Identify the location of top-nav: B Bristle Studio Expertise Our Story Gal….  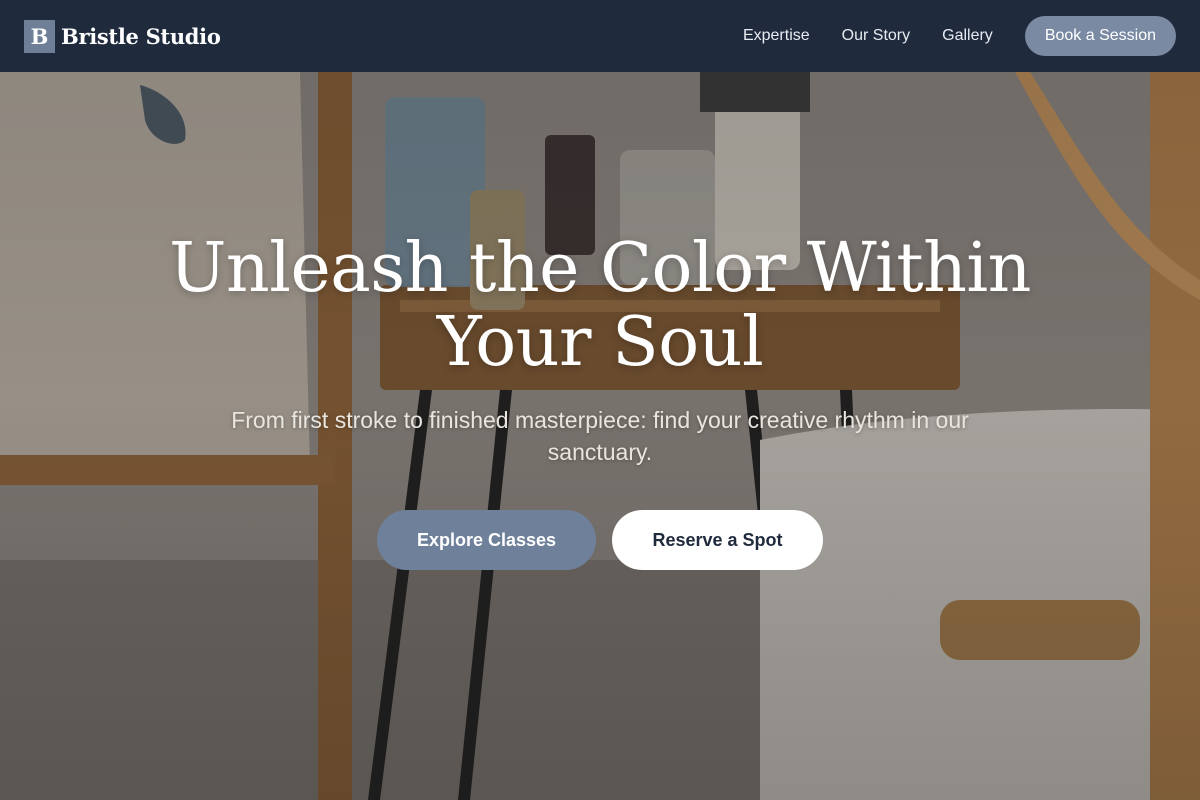
(600, 36).